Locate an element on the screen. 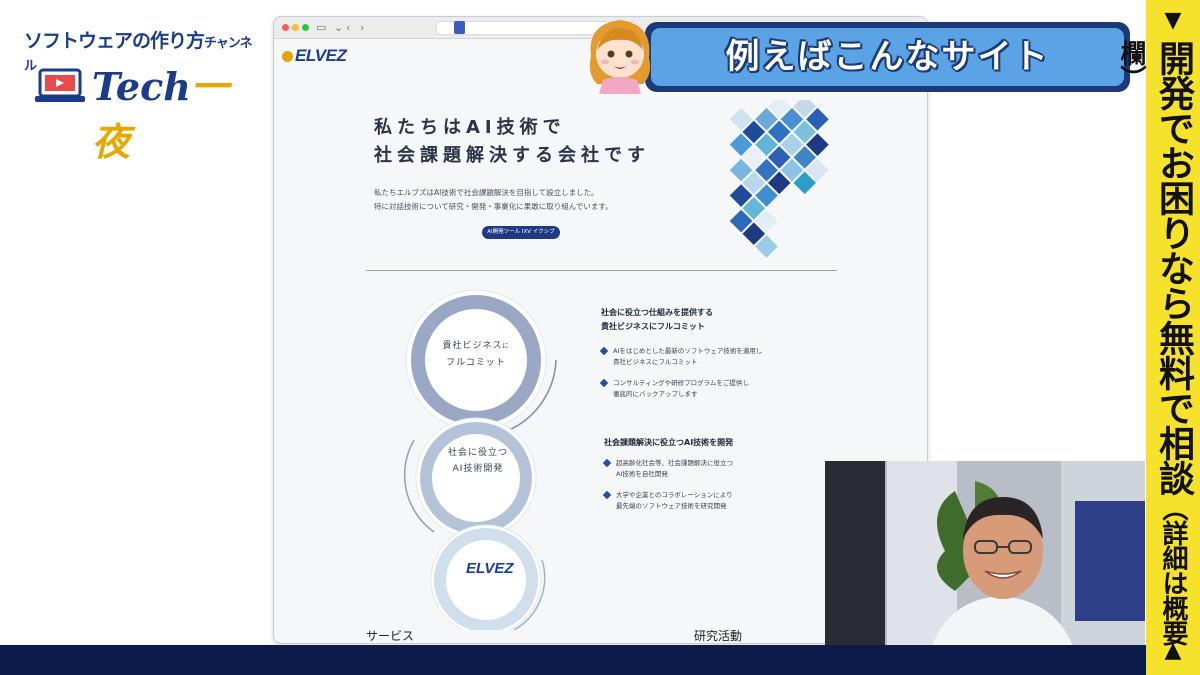 The width and height of the screenshot is (1200, 675). side-banner: ▼ 開発でお困りなら無料で相談（詳細は概要欄） ▲ is located at coordinates (1158, 337).